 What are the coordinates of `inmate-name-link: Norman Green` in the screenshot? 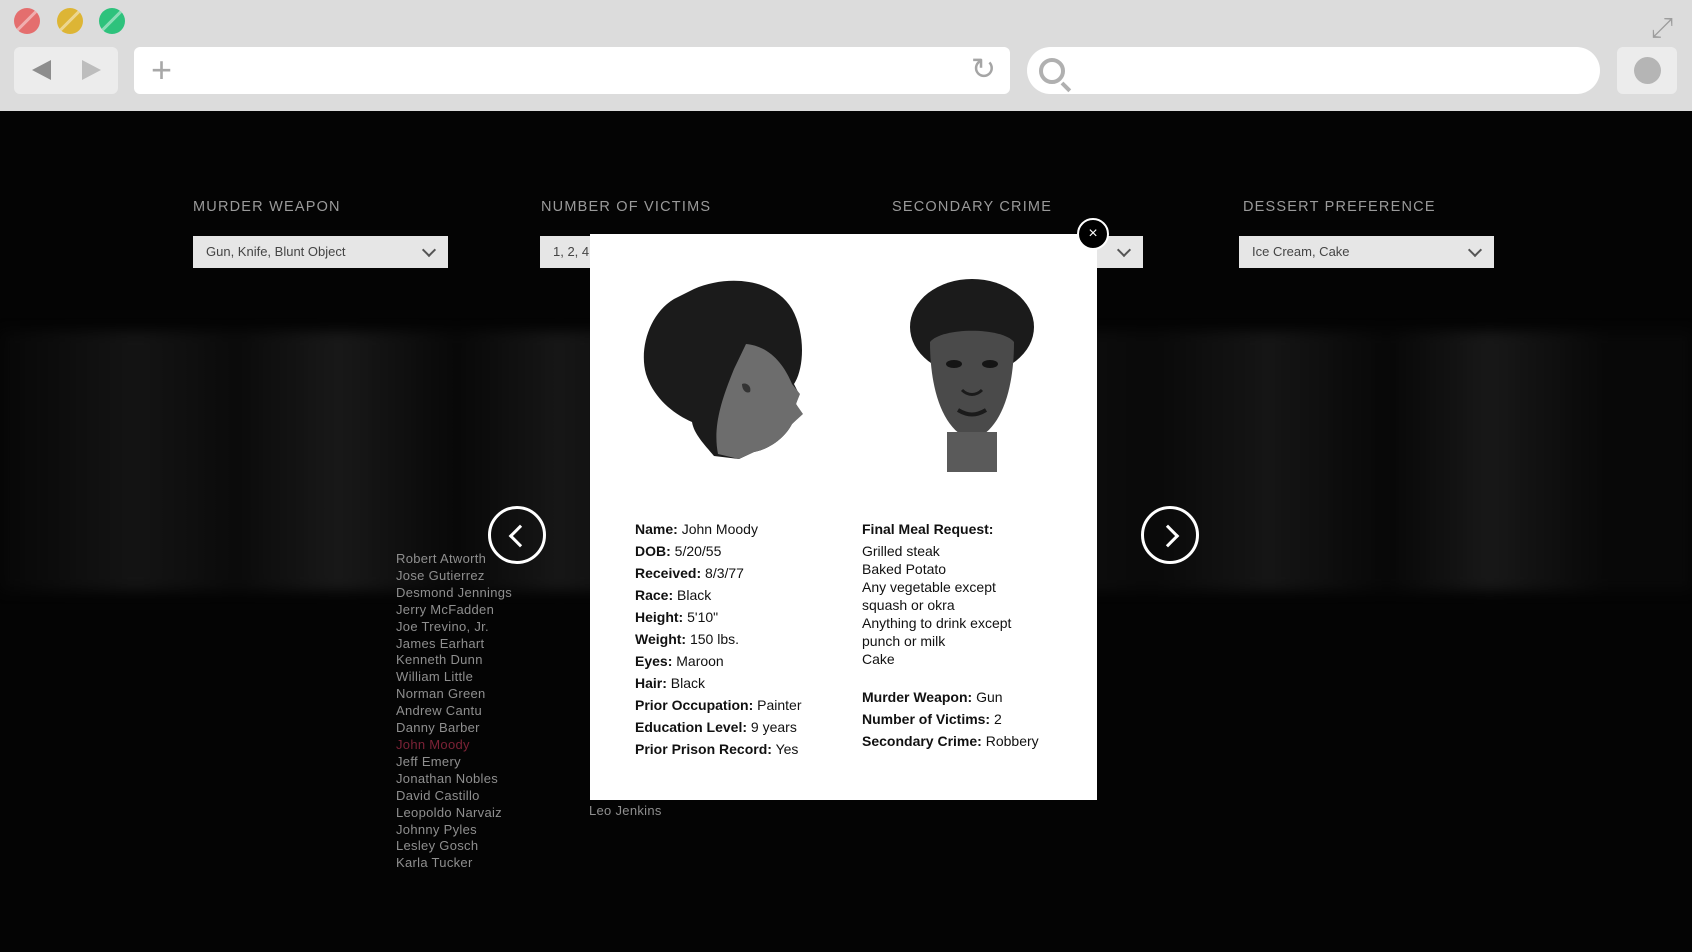 It's located at (454, 694).